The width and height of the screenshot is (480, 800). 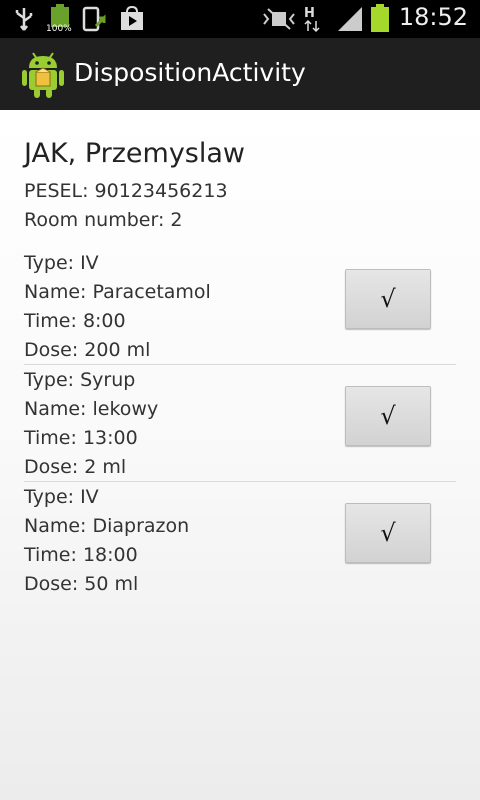 I want to click on action-bar: DispositionActivity, so click(x=240, y=74).